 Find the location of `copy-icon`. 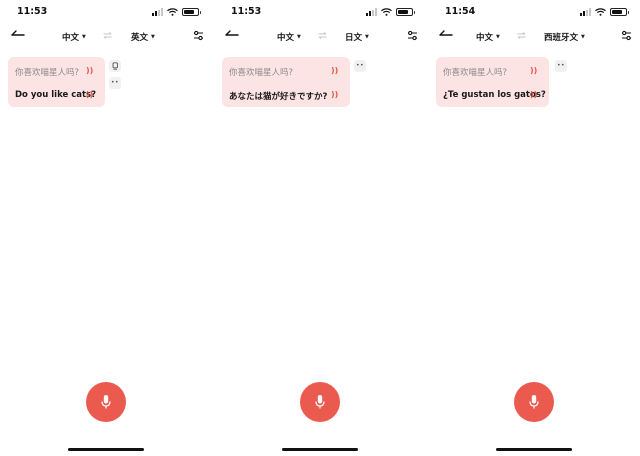

copy-icon is located at coordinates (115, 66).